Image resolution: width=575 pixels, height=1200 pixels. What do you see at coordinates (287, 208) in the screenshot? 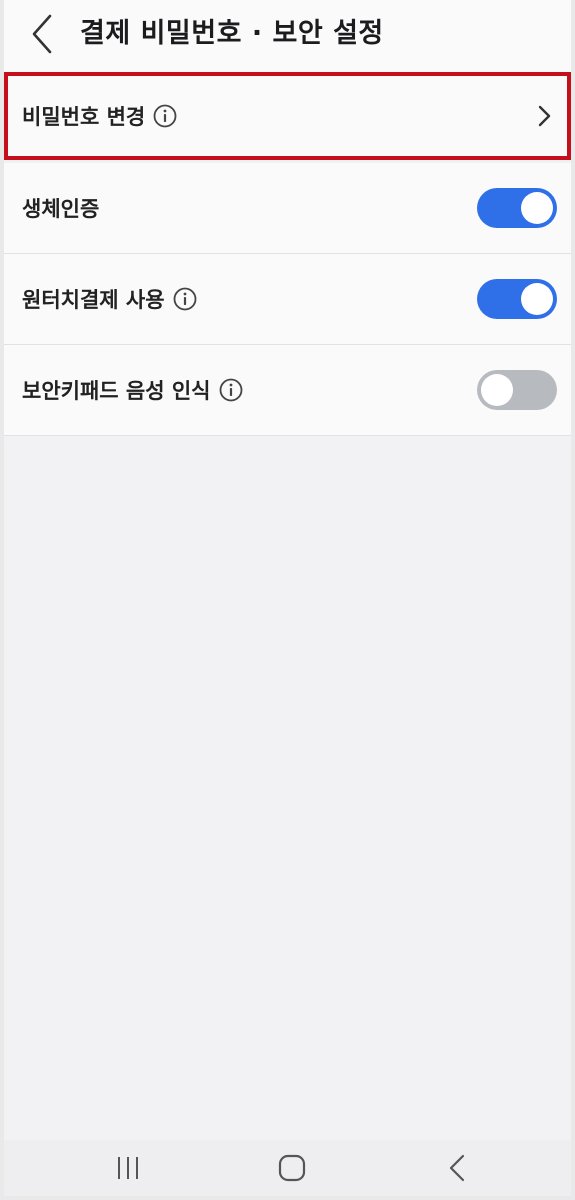
I see `setting-row-biometric: 생체인증` at bounding box center [287, 208].